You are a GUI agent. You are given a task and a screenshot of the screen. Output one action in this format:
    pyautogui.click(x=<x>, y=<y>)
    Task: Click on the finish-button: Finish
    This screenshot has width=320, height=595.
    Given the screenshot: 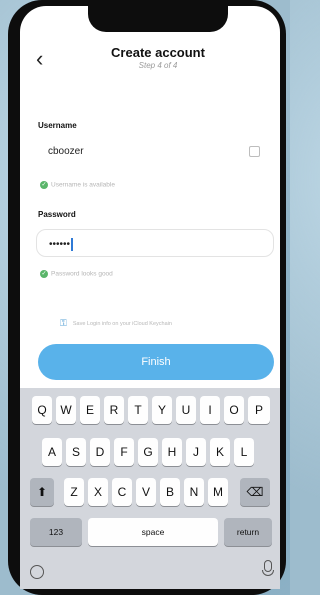 What is the action you would take?
    pyautogui.click(x=156, y=362)
    